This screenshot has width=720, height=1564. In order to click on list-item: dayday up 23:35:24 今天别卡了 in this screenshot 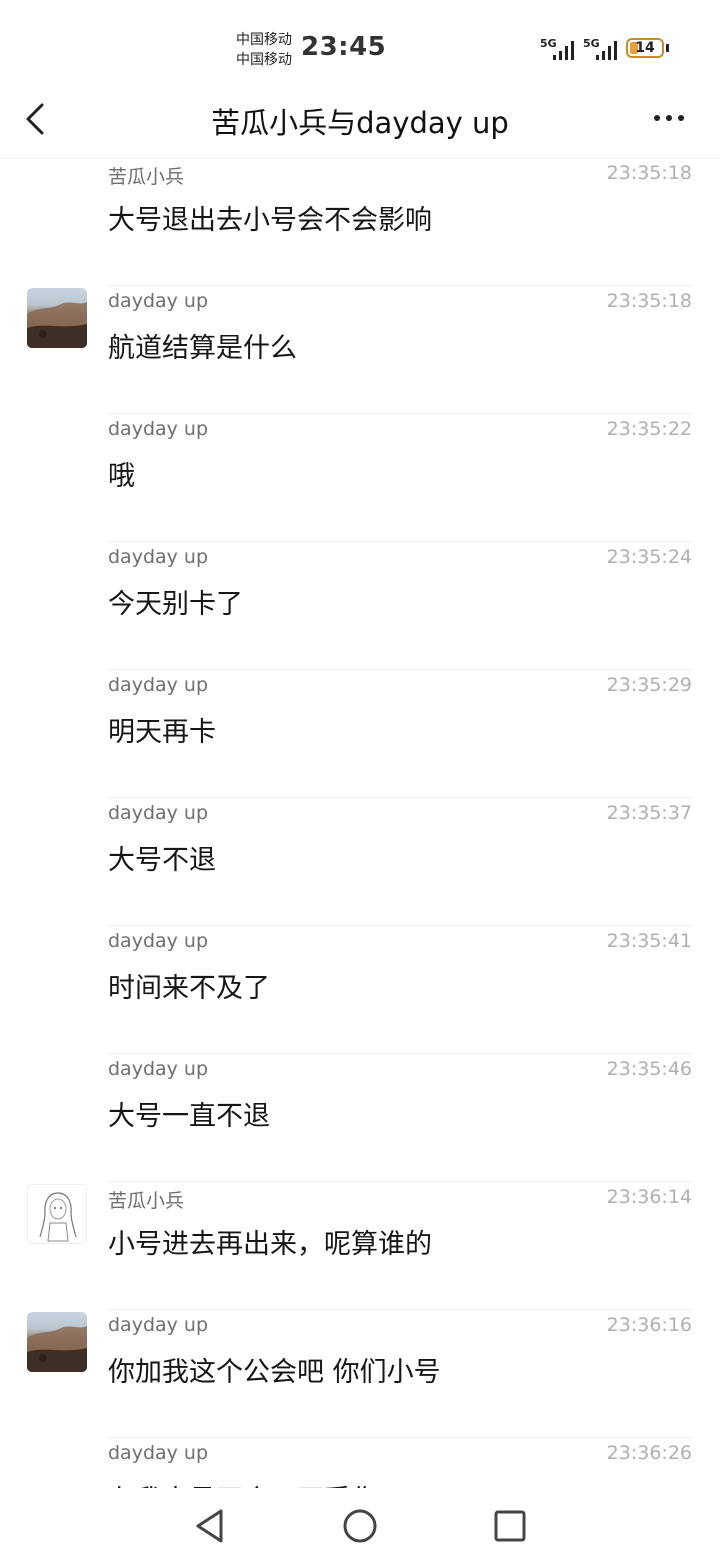, I will do `click(360, 606)`.